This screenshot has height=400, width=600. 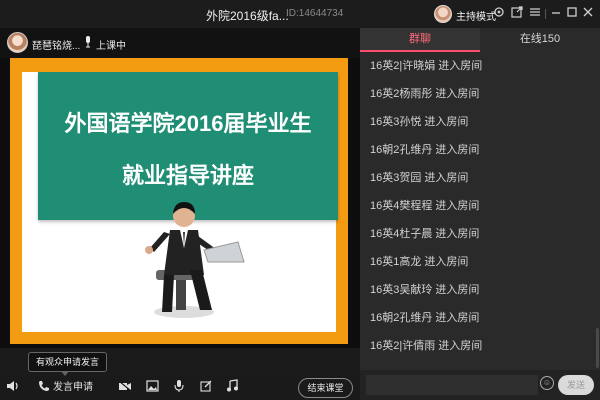 What do you see at coordinates (452, 385) in the screenshot?
I see `chat-input` at bounding box center [452, 385].